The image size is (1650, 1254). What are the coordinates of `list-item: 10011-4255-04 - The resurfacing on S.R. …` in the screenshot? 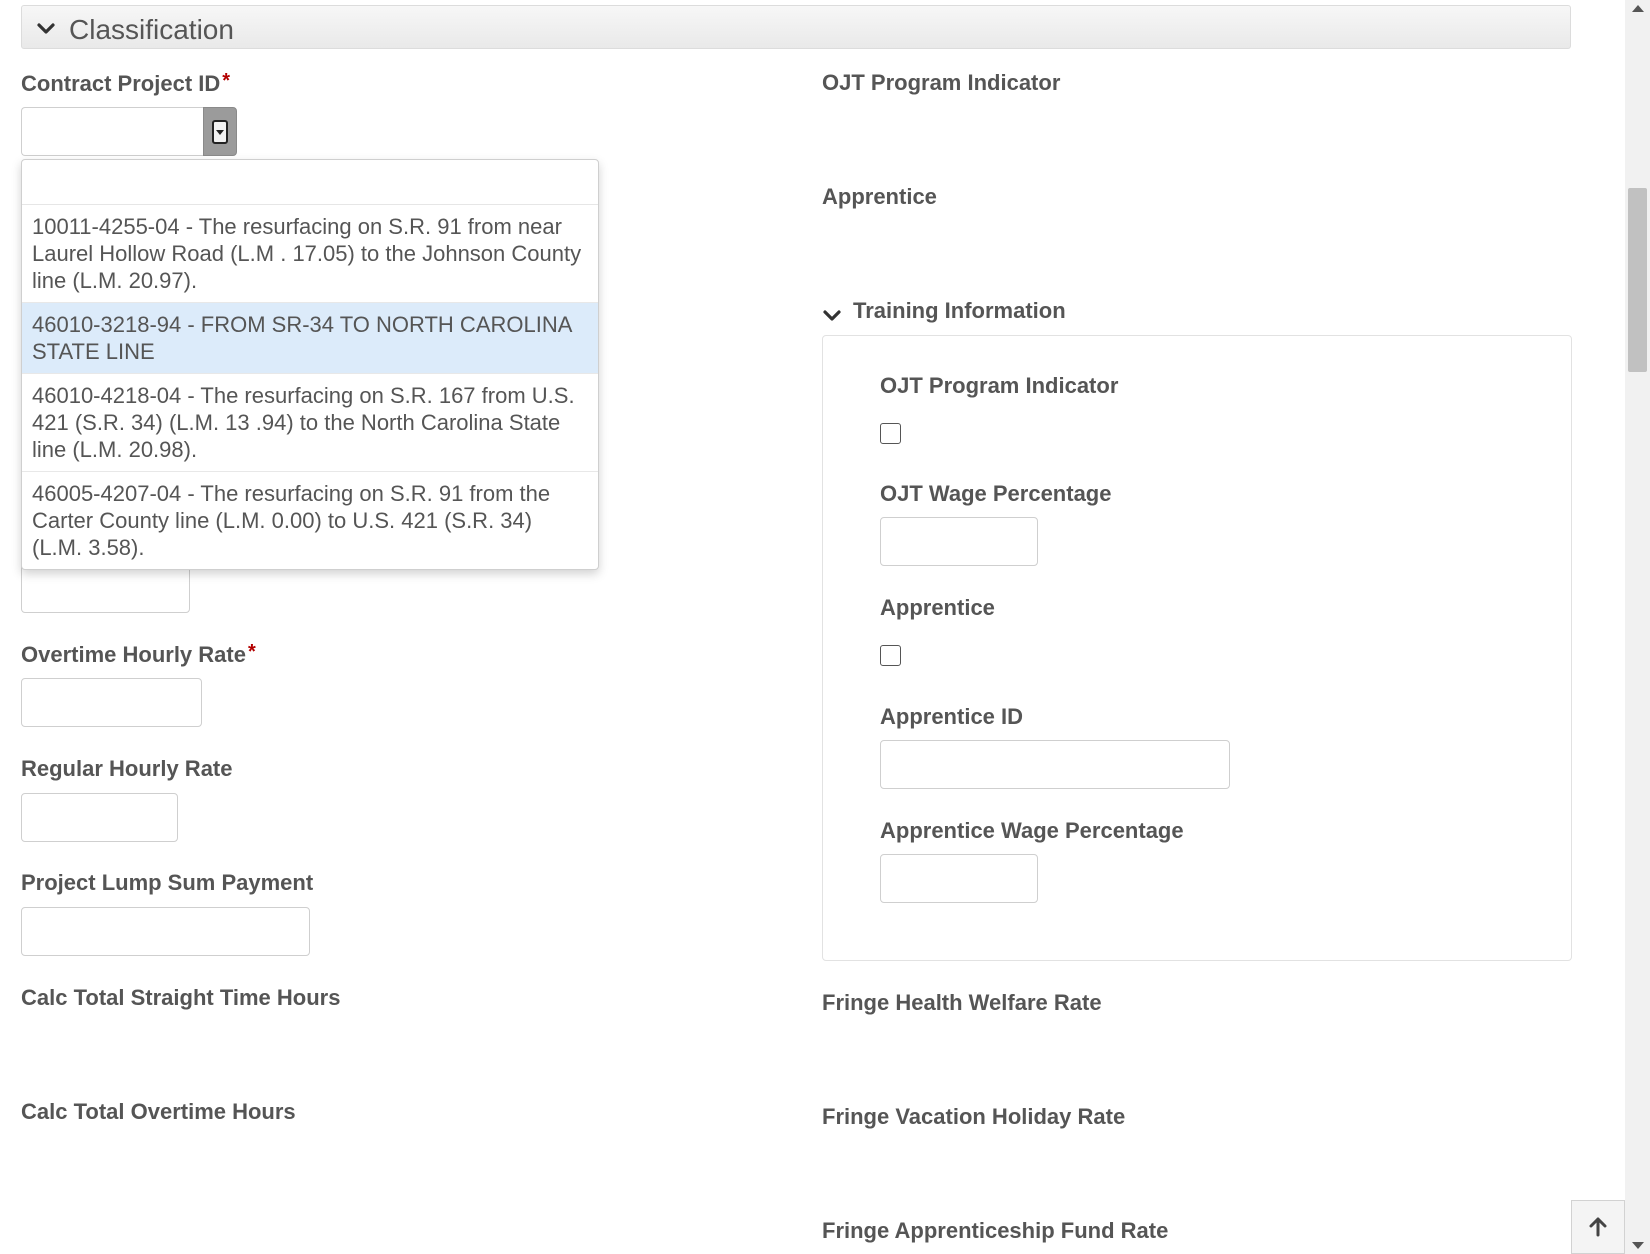 It's located at (310, 254).